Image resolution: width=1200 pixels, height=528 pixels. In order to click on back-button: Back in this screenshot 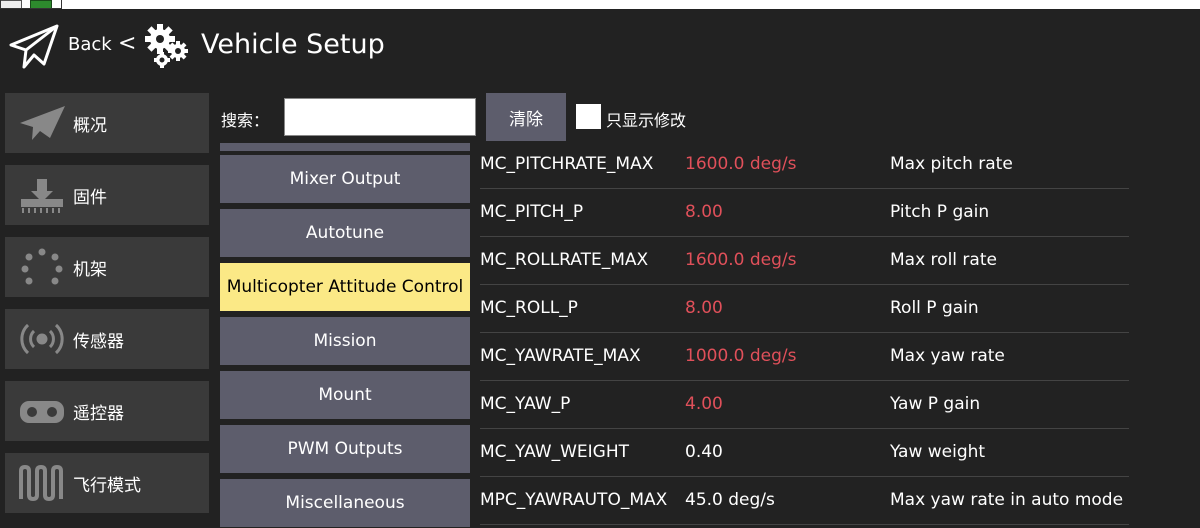, I will do `click(90, 44)`.